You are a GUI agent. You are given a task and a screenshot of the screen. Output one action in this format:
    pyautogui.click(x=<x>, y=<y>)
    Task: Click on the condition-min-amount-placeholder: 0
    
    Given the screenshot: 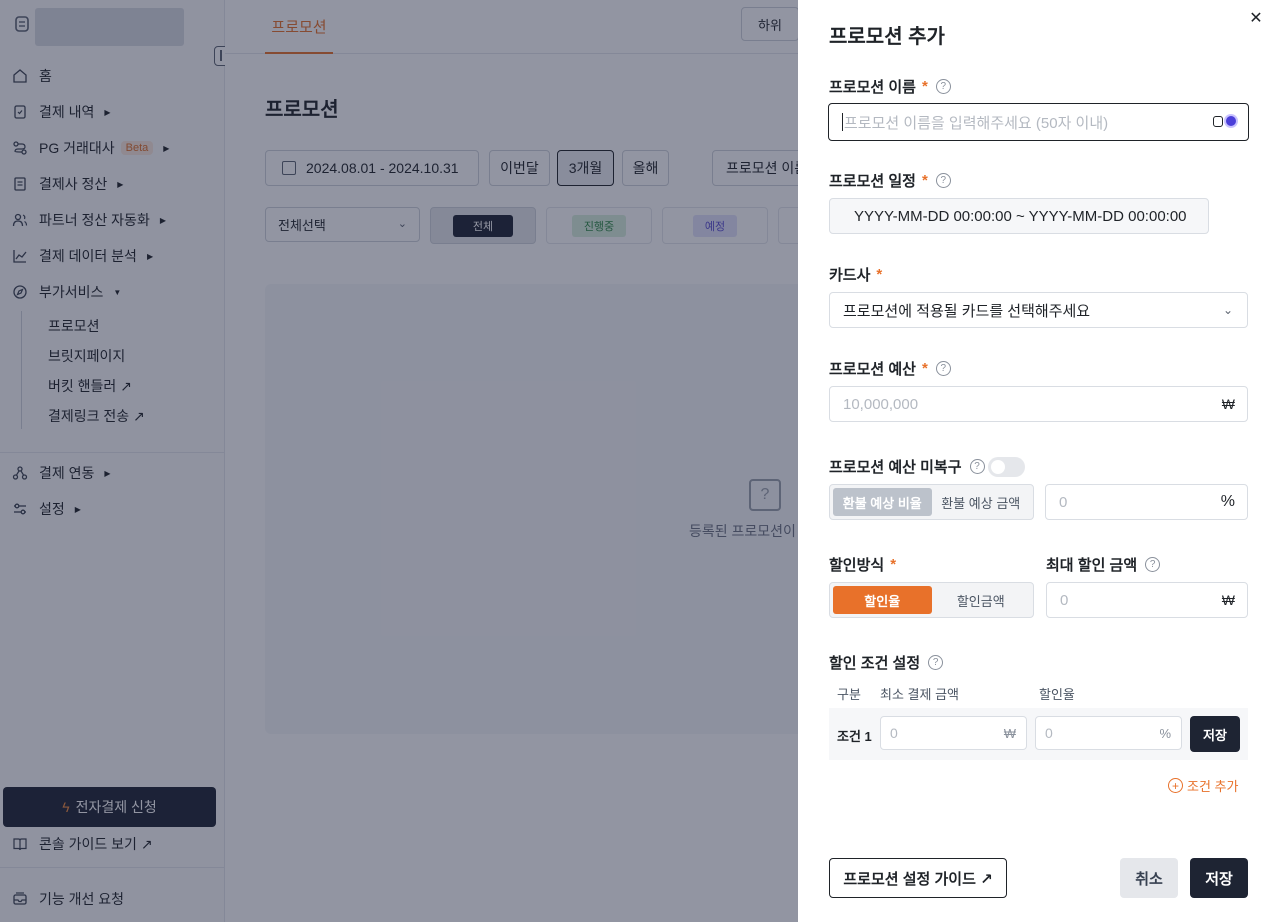 What is the action you would take?
    pyautogui.click(x=894, y=733)
    